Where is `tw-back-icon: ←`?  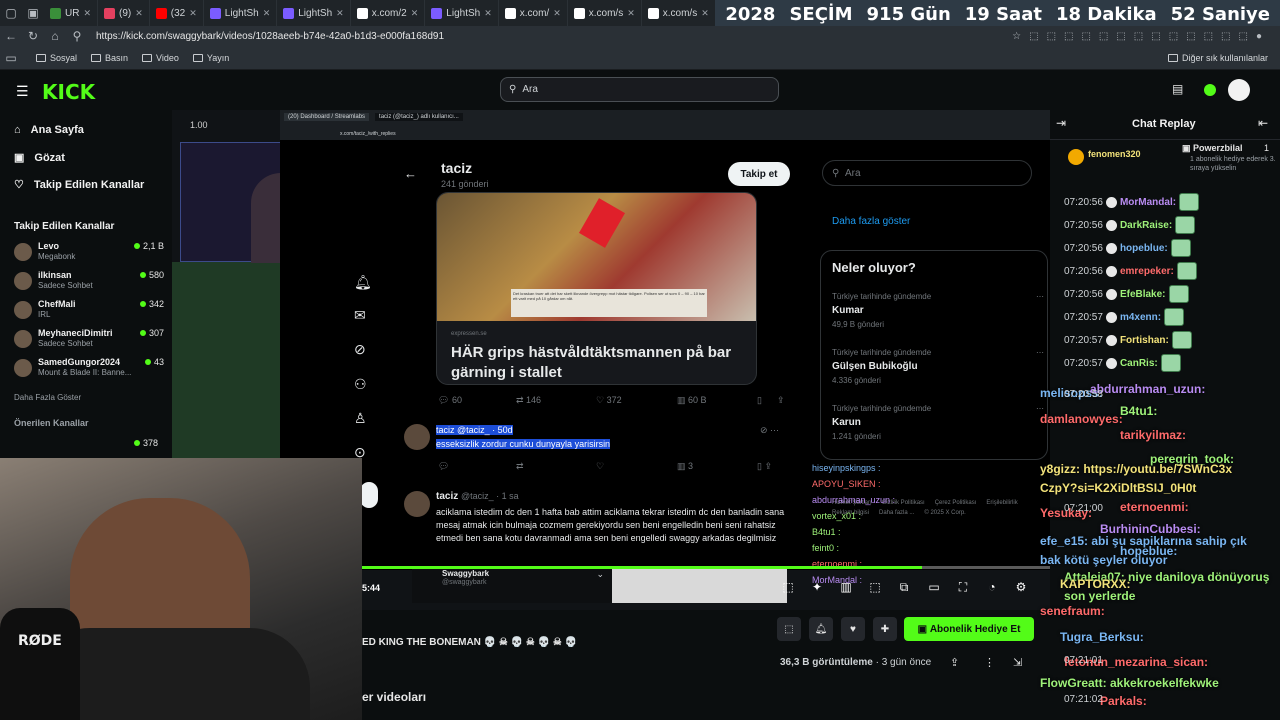 tw-back-icon: ← is located at coordinates (410, 173).